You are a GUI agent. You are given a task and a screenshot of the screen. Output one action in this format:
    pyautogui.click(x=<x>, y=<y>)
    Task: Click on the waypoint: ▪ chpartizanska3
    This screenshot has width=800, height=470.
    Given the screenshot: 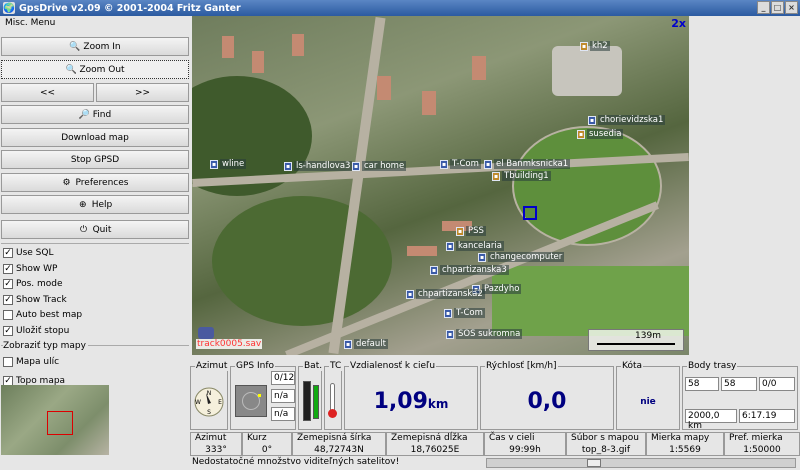 What is the action you would take?
    pyautogui.click(x=469, y=270)
    